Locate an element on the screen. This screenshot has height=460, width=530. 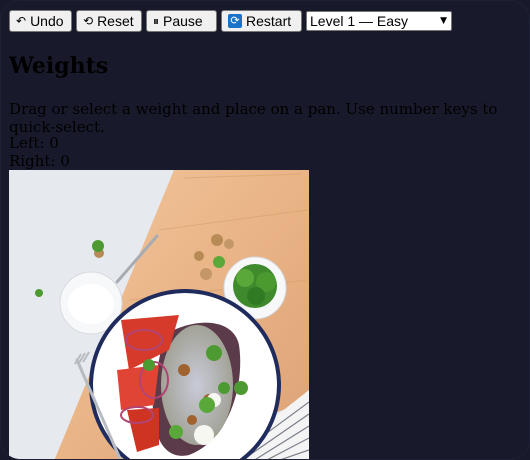
game-title: Weights is located at coordinates (59, 66).